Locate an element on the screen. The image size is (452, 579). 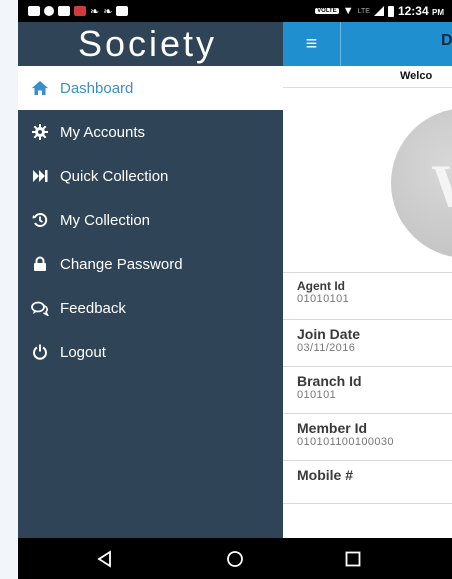
comments-icon is located at coordinates (40, 308).